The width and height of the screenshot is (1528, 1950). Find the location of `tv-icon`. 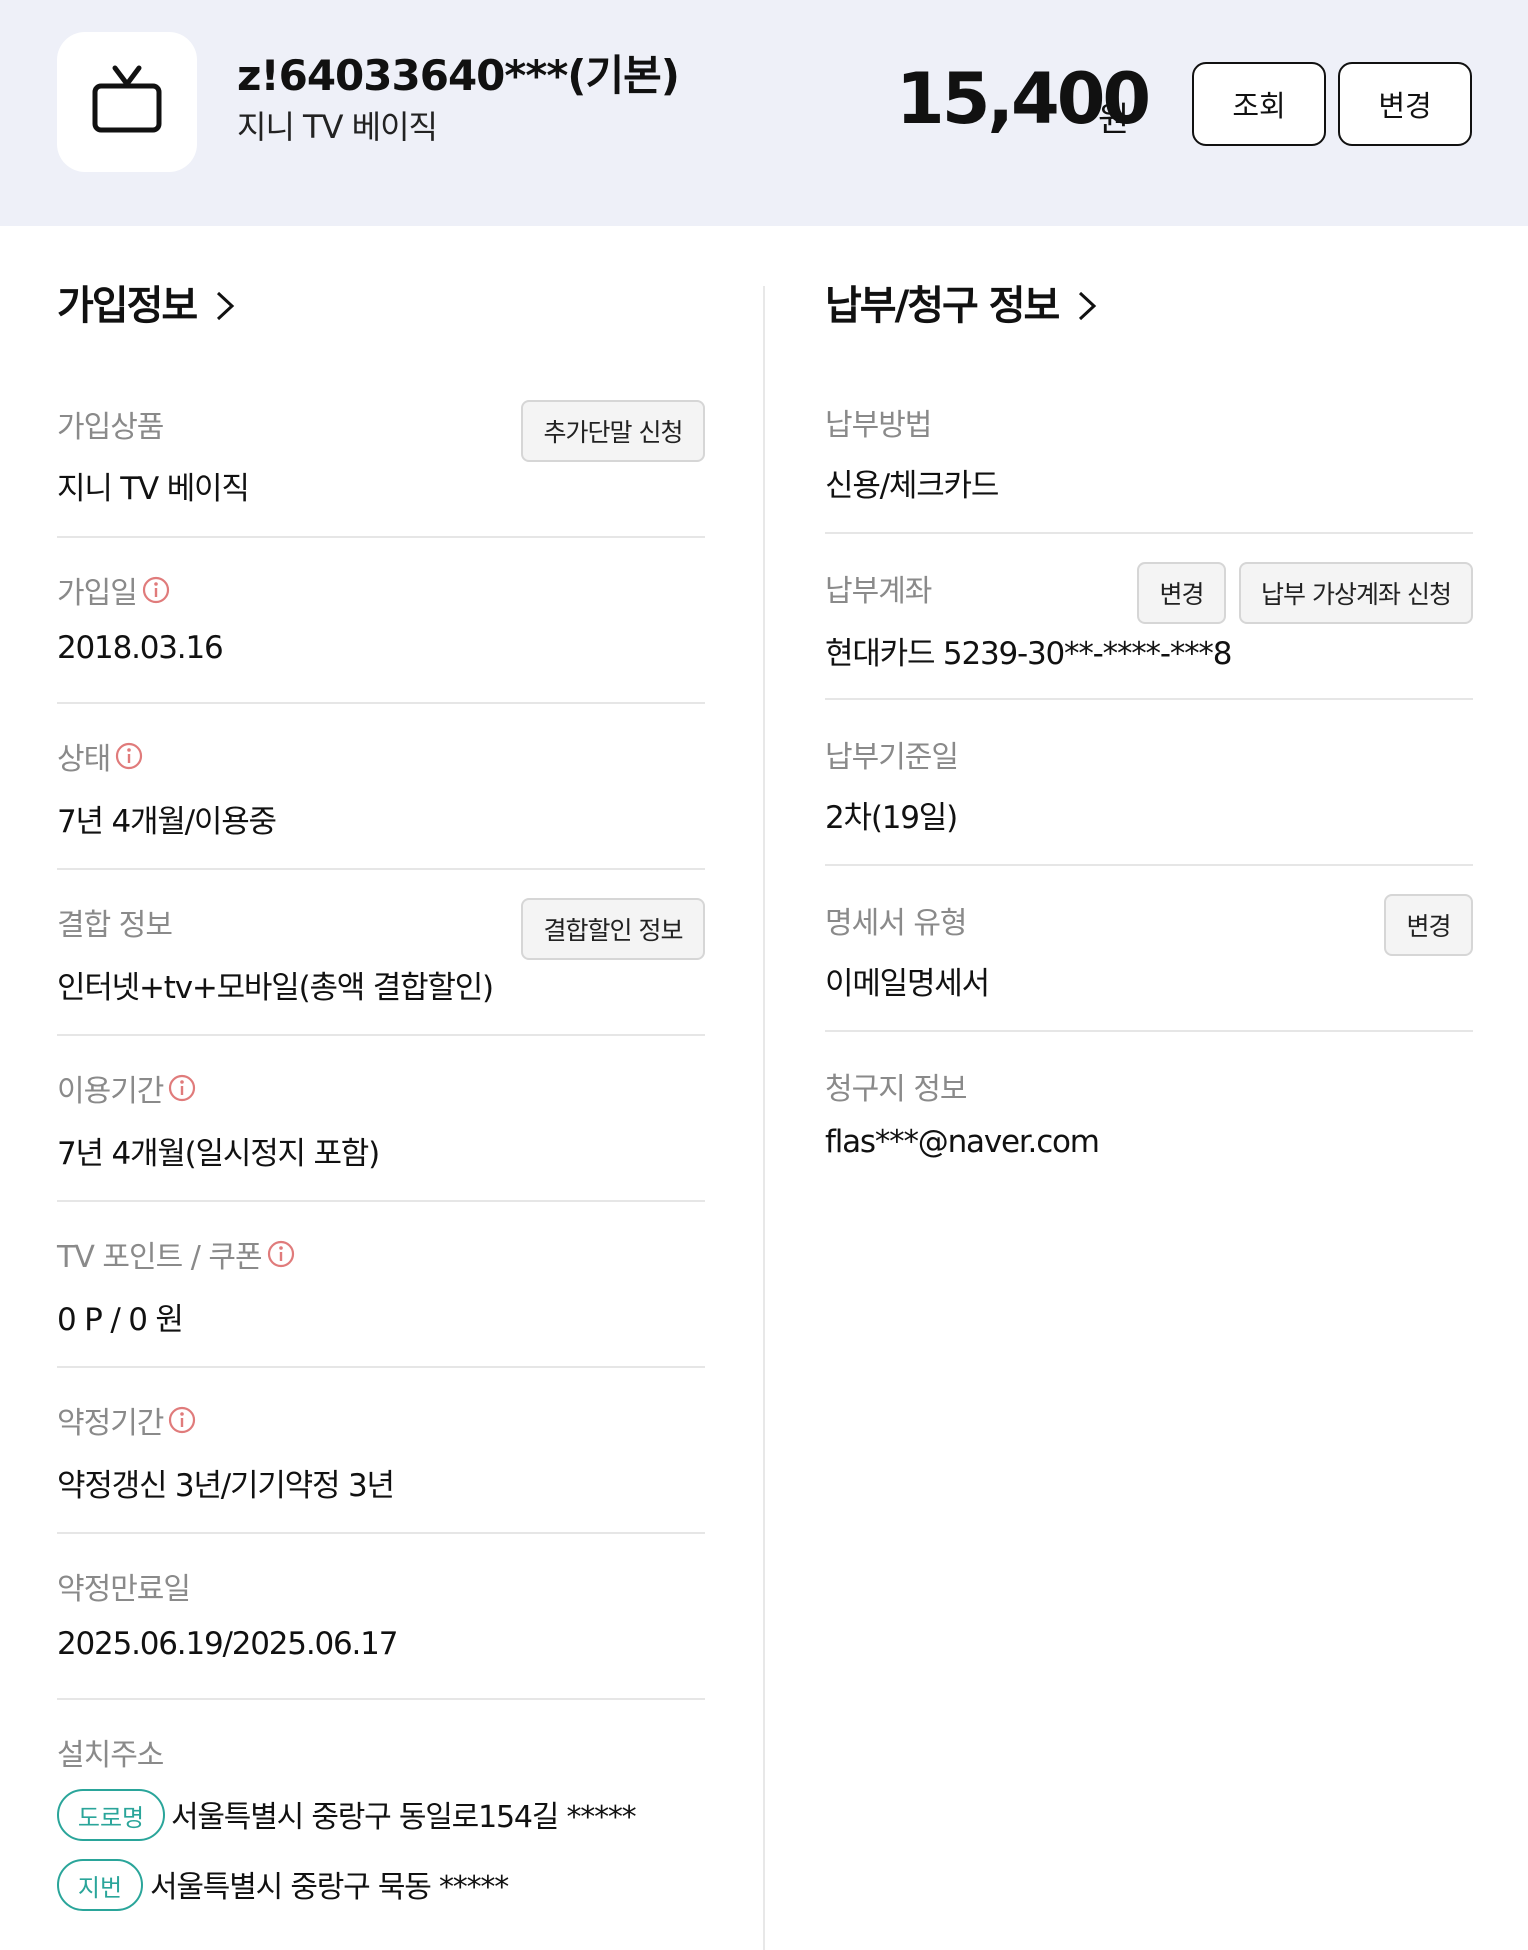

tv-icon is located at coordinates (127, 102).